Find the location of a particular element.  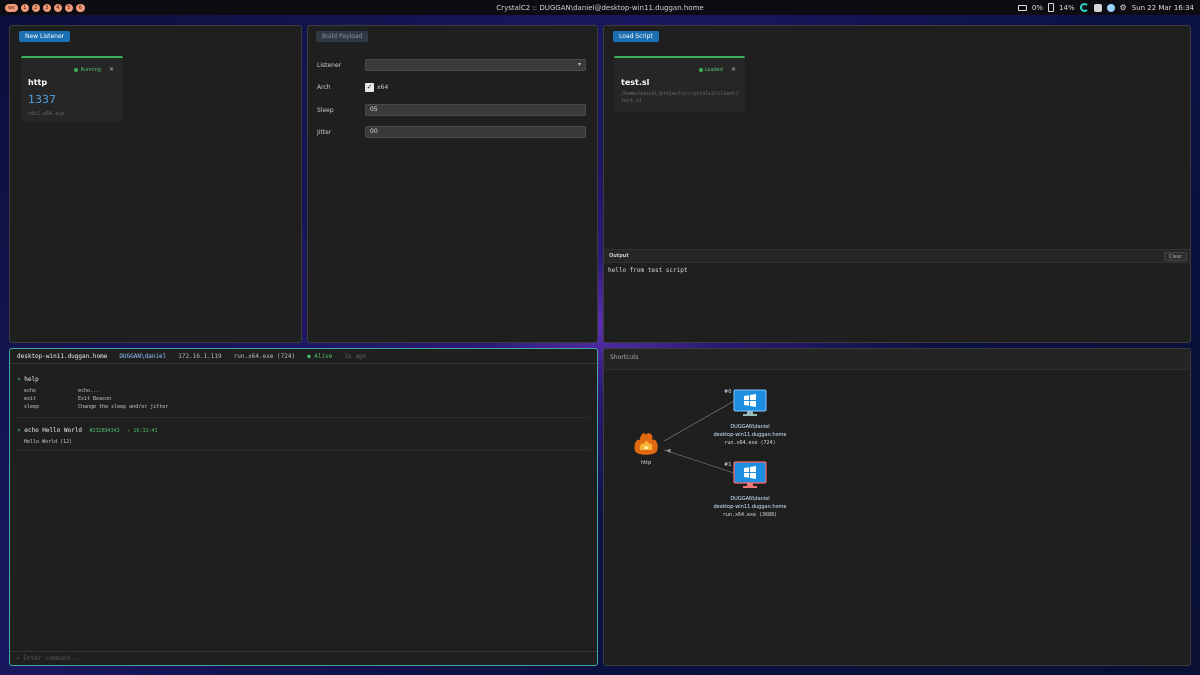

cpu-usage: 0% is located at coordinates (1037, 7).